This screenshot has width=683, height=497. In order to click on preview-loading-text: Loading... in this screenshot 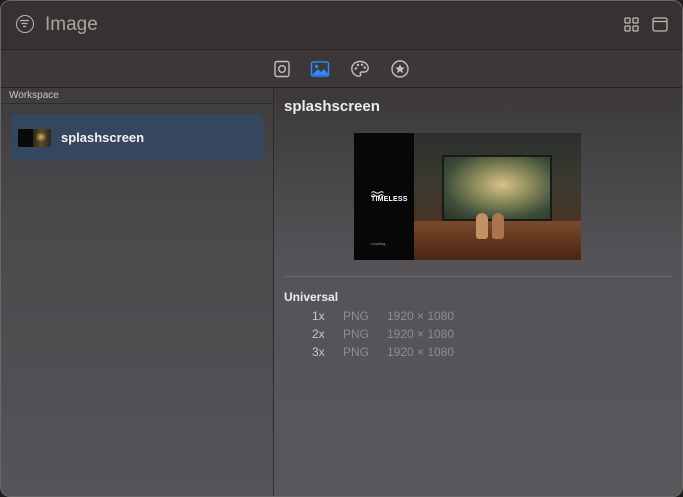, I will do `click(380, 243)`.